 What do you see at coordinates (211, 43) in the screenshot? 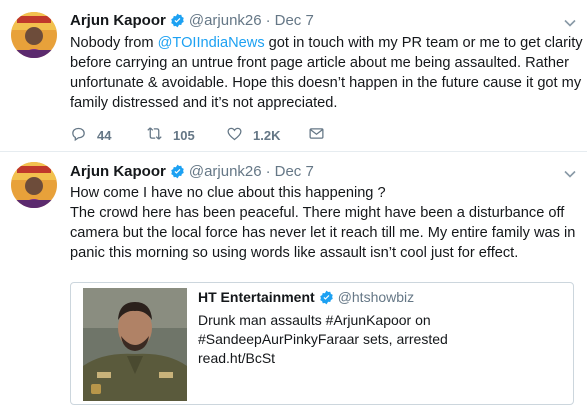
I see `mention-link: @TOIIndiaNews` at bounding box center [211, 43].